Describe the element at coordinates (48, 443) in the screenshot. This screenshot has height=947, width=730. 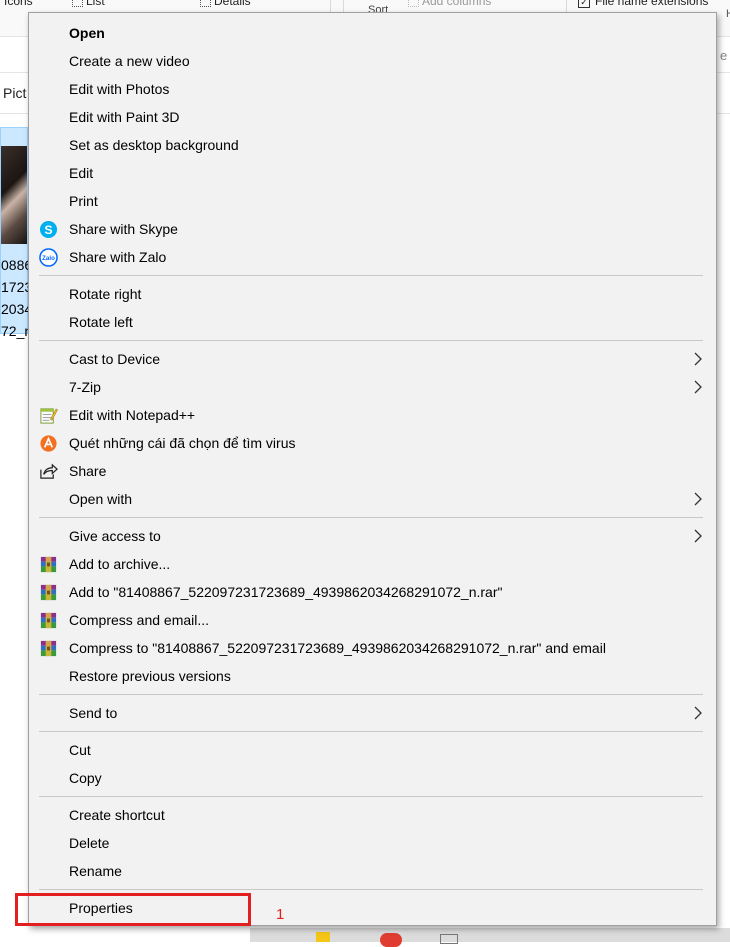
I see `avast-icon` at that location.